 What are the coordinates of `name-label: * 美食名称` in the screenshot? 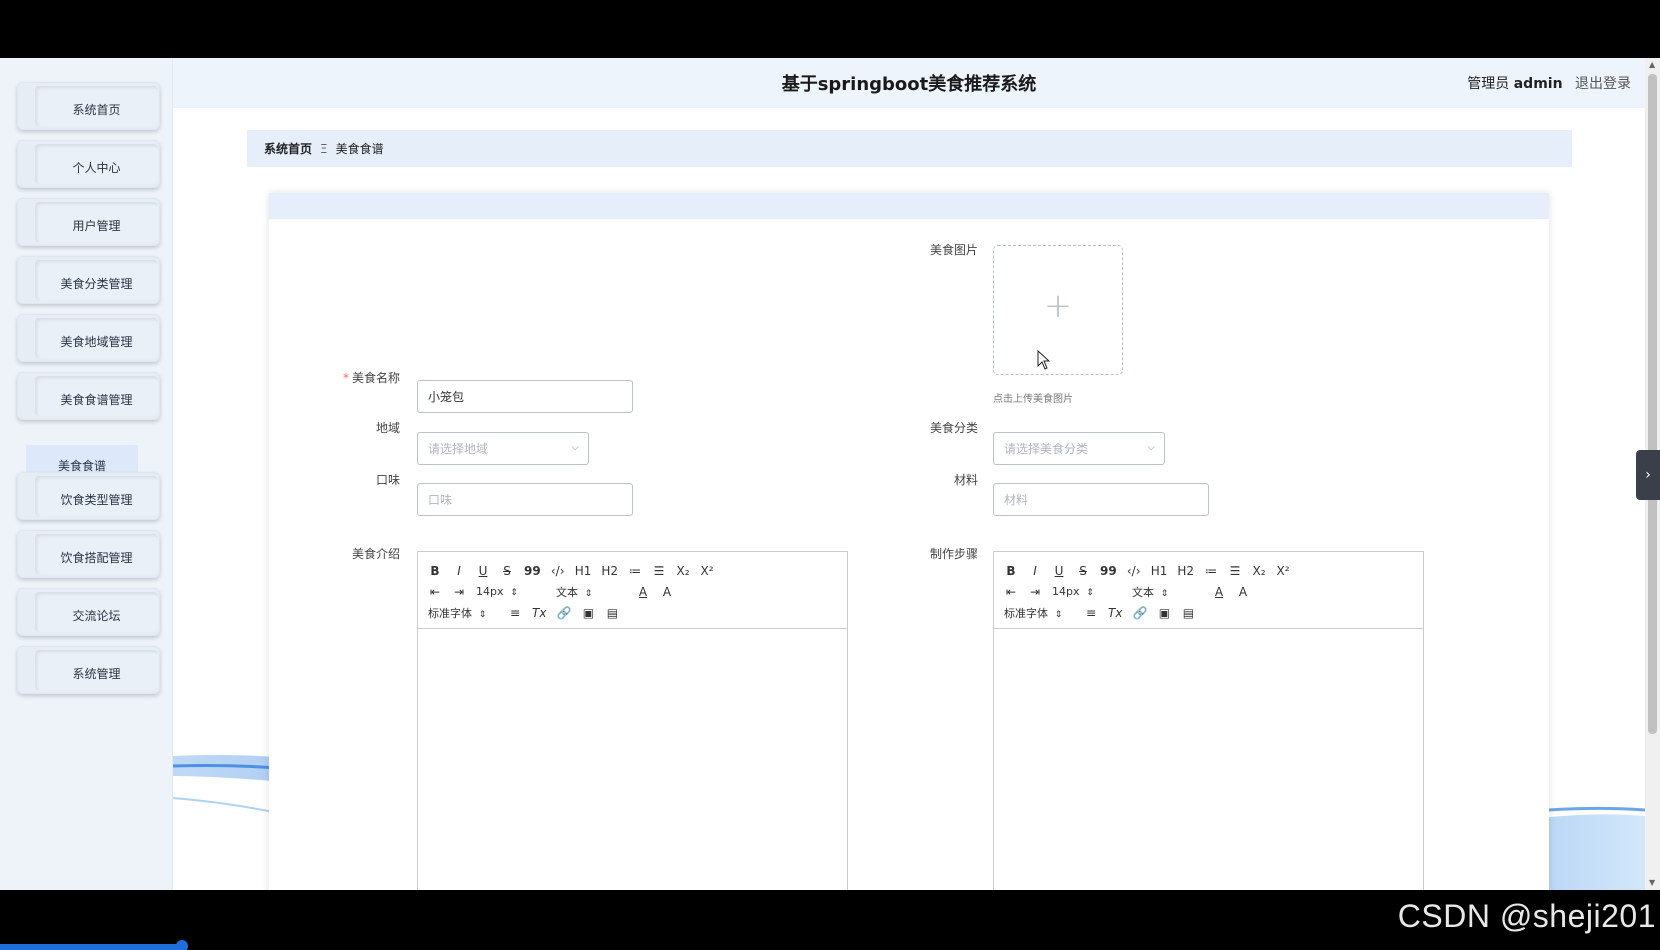 It's located at (355, 377).